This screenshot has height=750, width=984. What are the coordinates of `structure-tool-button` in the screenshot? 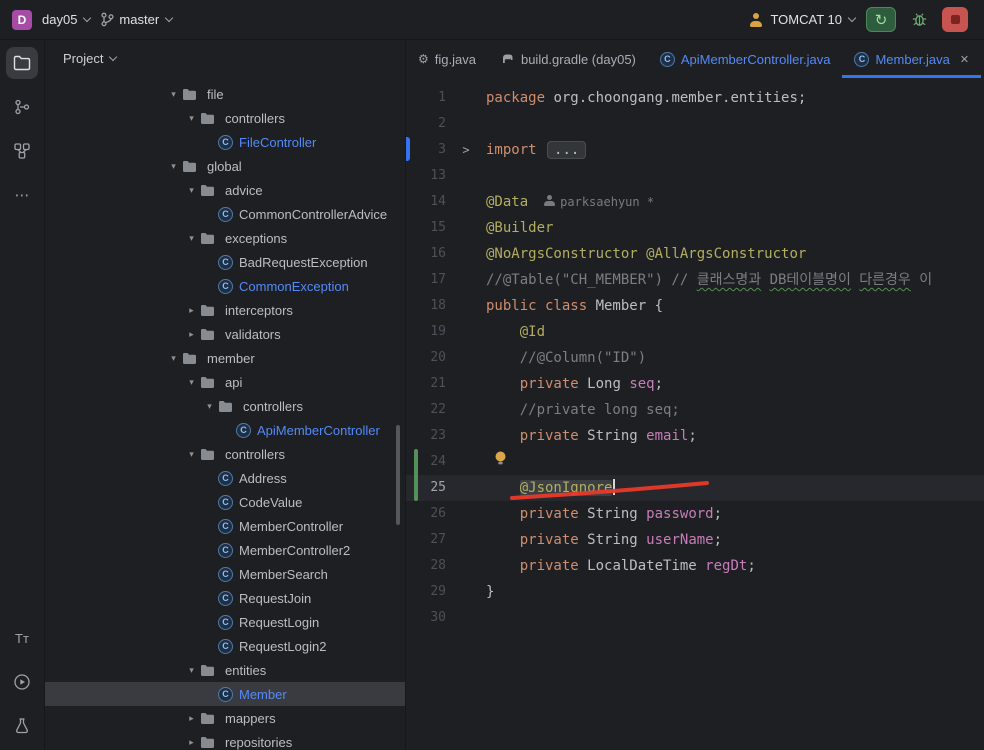 It's located at (22, 151).